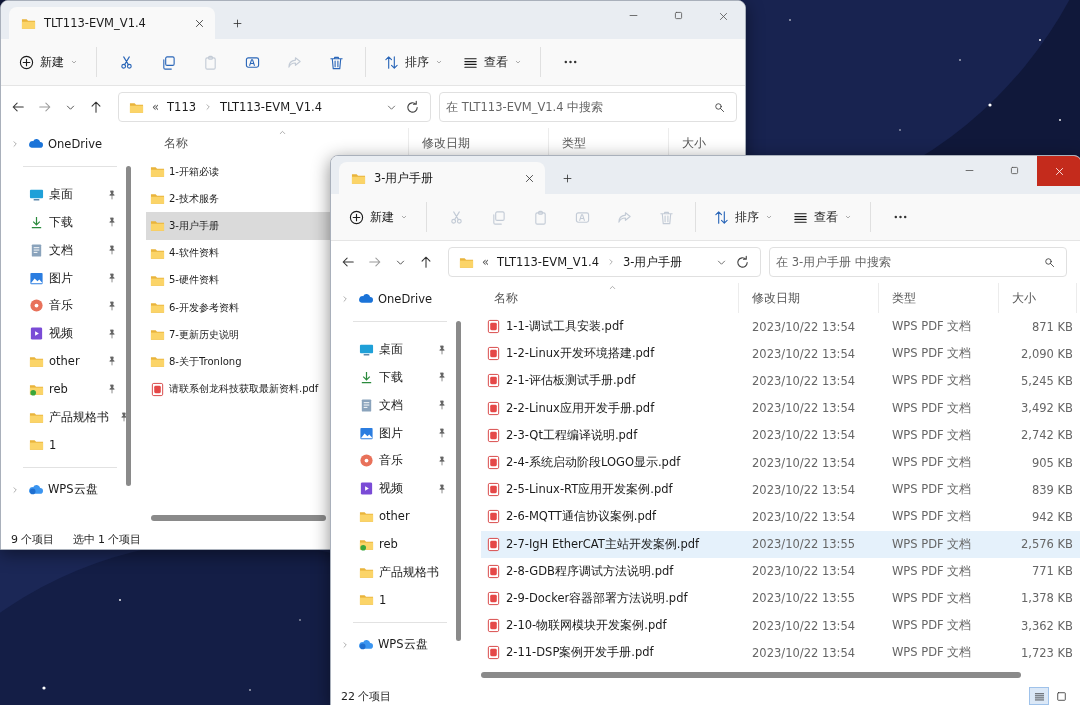 The image size is (1080, 705). I want to click on file-row: 1-2-Linux开发环境搭建.pdf 2023/10/22 13:54 WPS PDF 文档 2,090 KB, so click(780, 354).